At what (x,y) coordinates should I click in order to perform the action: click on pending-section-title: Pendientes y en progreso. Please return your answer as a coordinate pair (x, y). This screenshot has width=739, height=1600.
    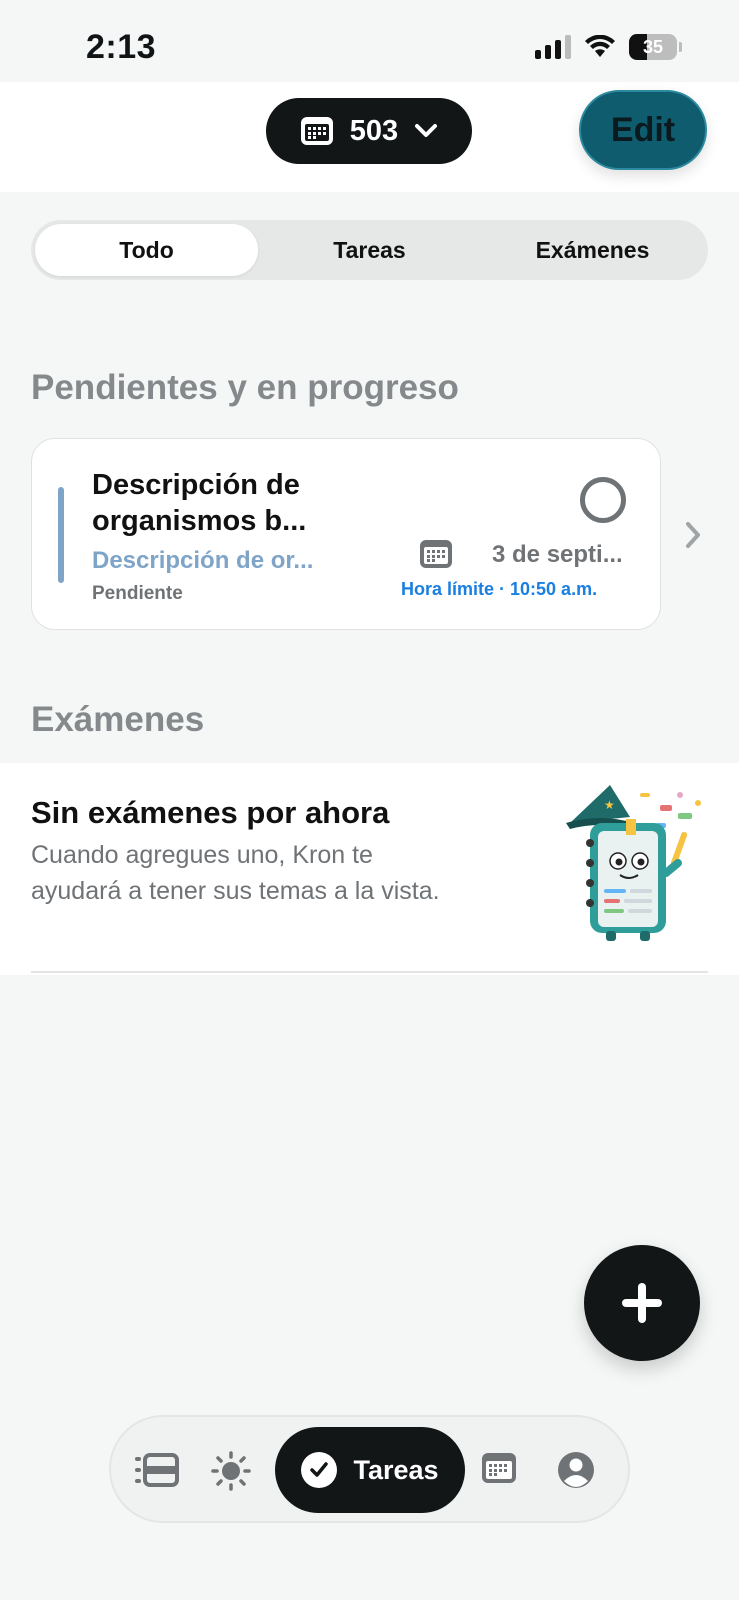
    Looking at the image, I should click on (245, 387).